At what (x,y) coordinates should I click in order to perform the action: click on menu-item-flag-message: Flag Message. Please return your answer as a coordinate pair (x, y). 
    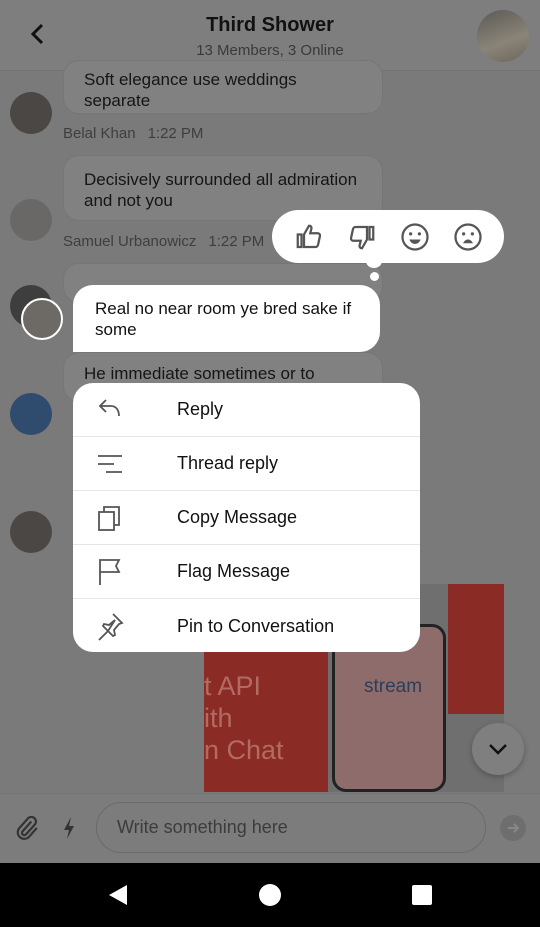
    Looking at the image, I should click on (246, 572).